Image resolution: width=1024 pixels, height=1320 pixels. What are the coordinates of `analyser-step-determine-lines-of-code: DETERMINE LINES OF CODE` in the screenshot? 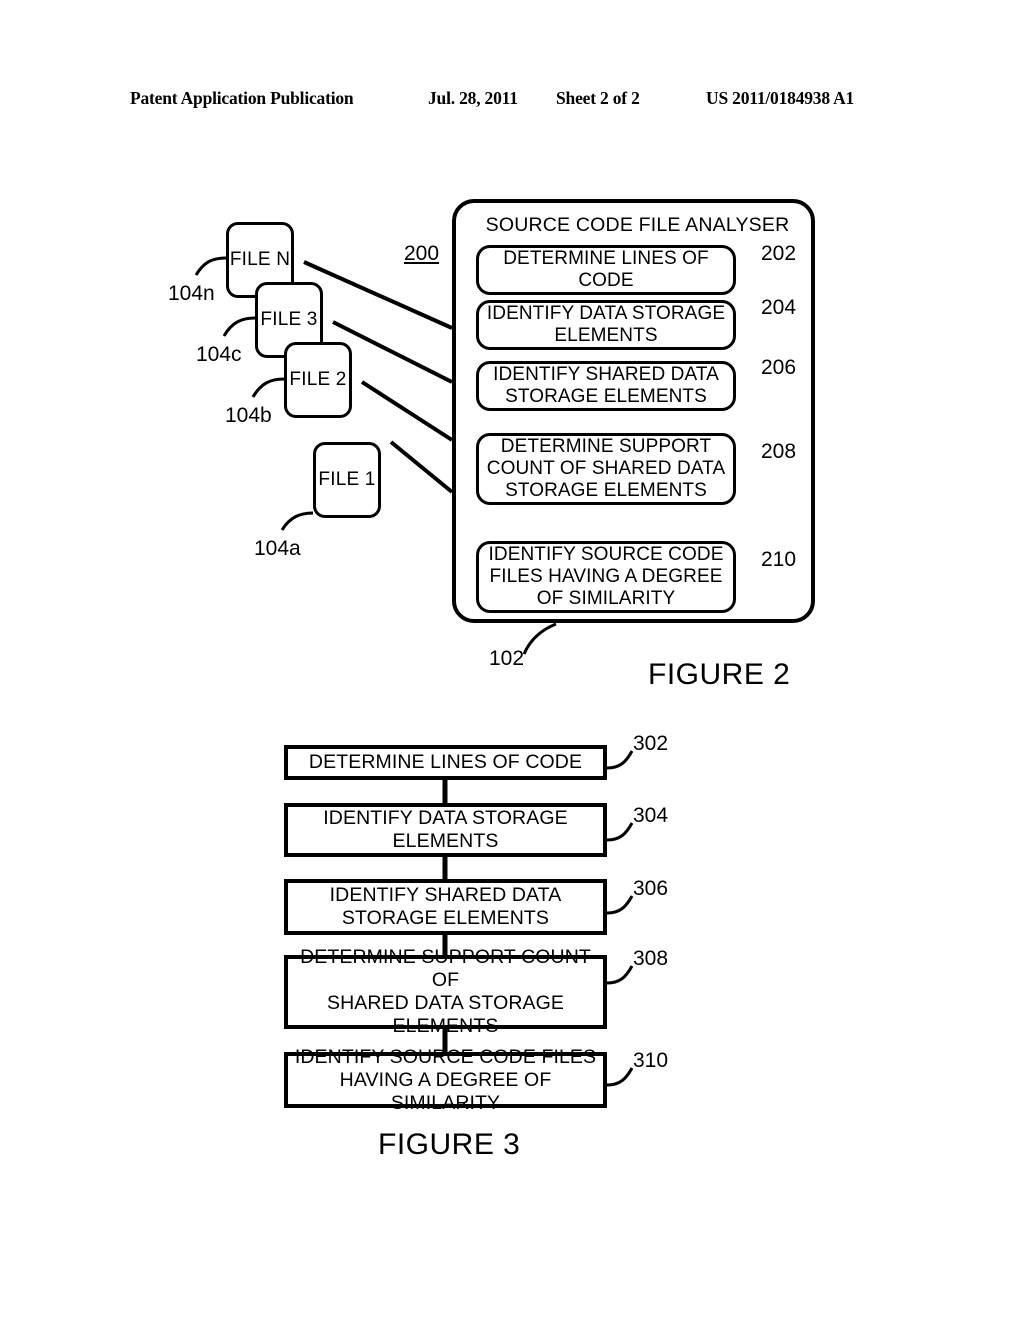 It's located at (606, 270).